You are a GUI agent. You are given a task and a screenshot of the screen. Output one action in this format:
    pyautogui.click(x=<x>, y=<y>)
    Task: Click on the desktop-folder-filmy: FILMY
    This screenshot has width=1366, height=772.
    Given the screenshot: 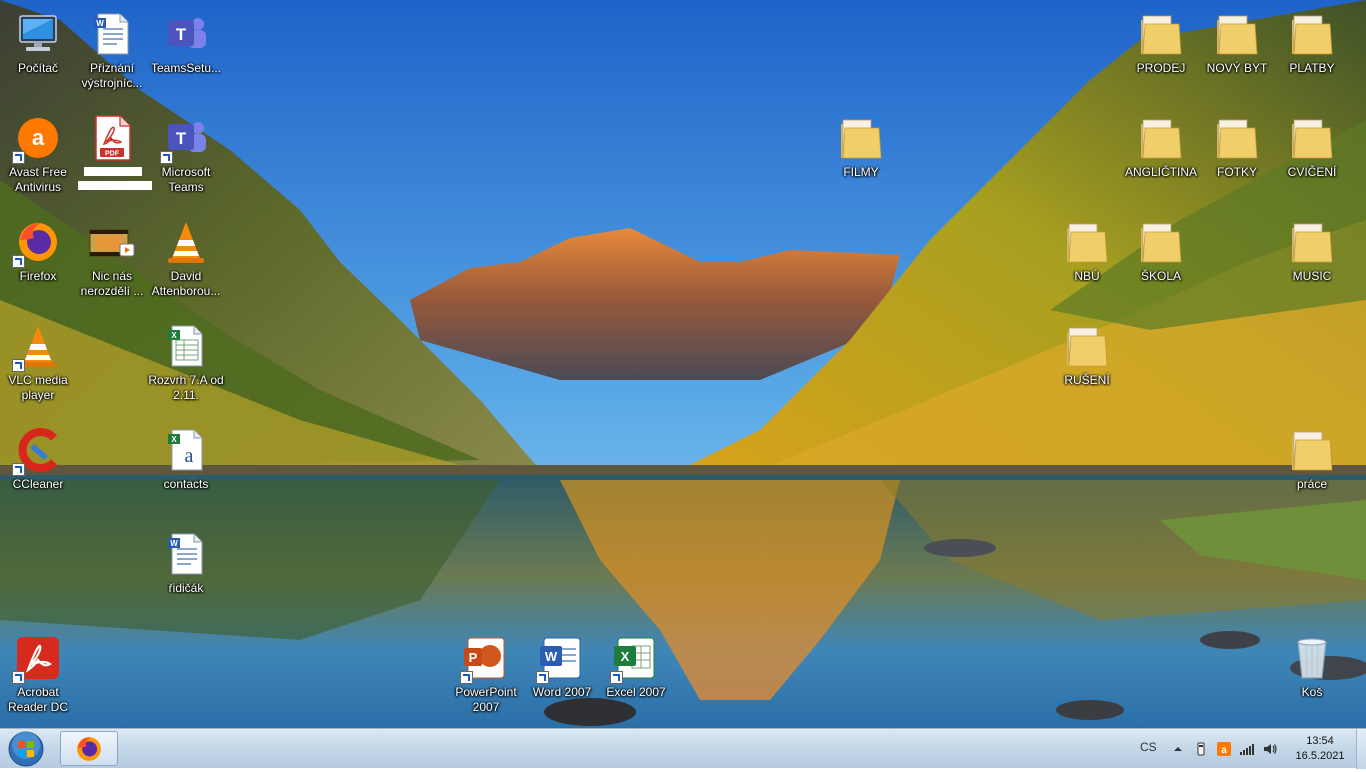 What is the action you would take?
    pyautogui.click(x=861, y=158)
    